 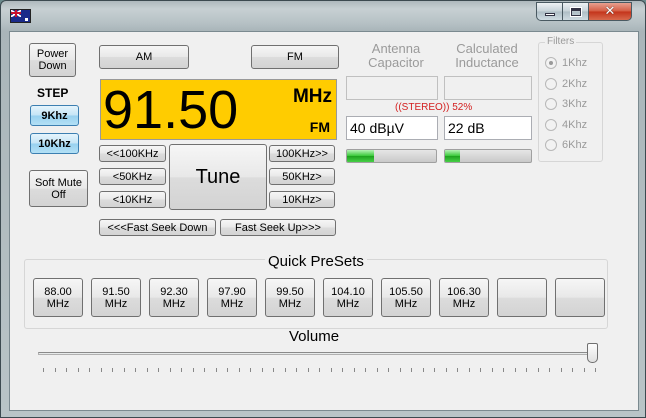 What do you see at coordinates (58, 188) in the screenshot?
I see `soft-mute-button: Soft Mute Off` at bounding box center [58, 188].